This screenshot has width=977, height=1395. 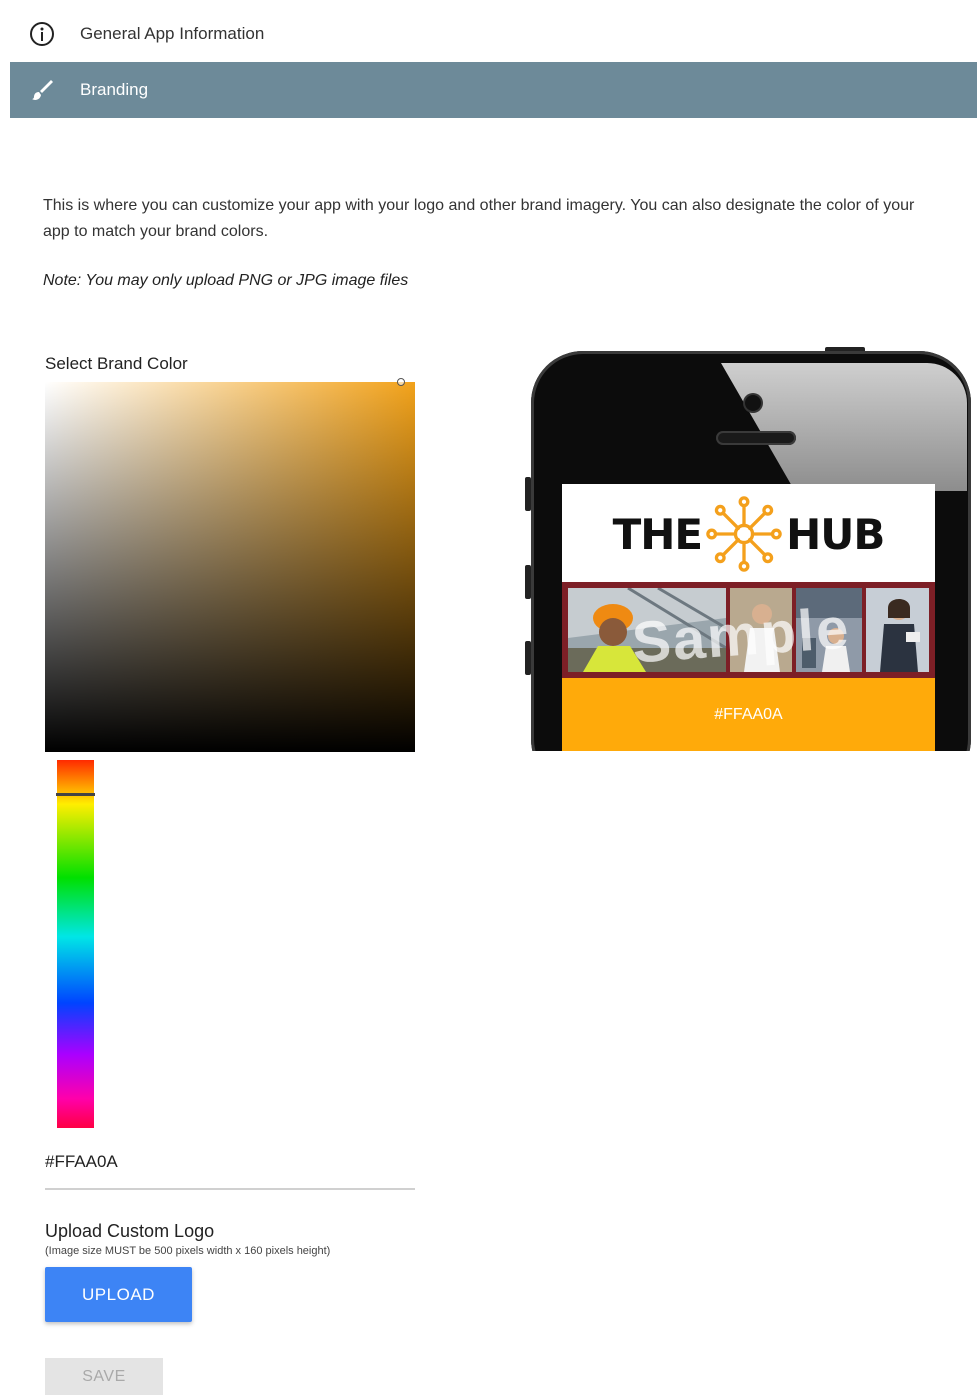 What do you see at coordinates (844, 427) in the screenshot?
I see `phone-glare` at bounding box center [844, 427].